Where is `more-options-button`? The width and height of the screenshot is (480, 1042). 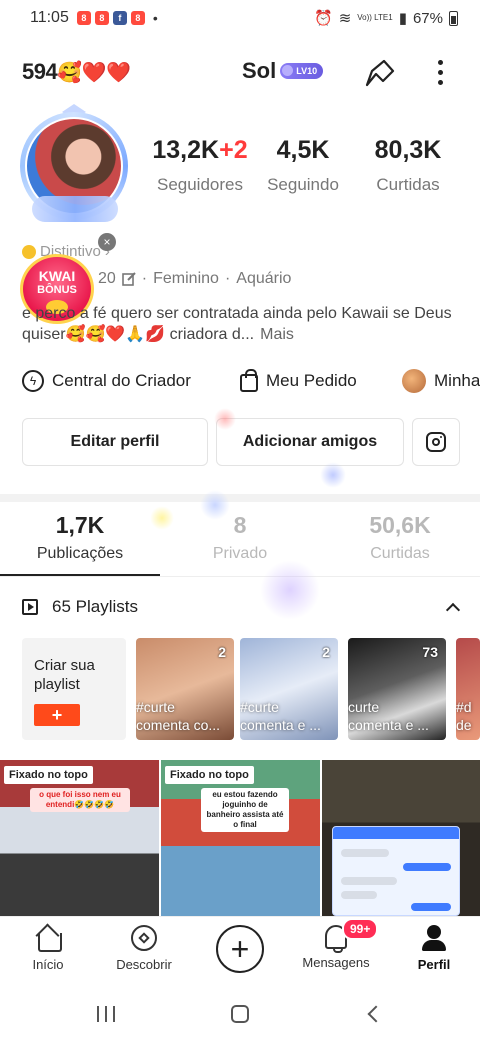
more-options-button is located at coordinates (440, 72).